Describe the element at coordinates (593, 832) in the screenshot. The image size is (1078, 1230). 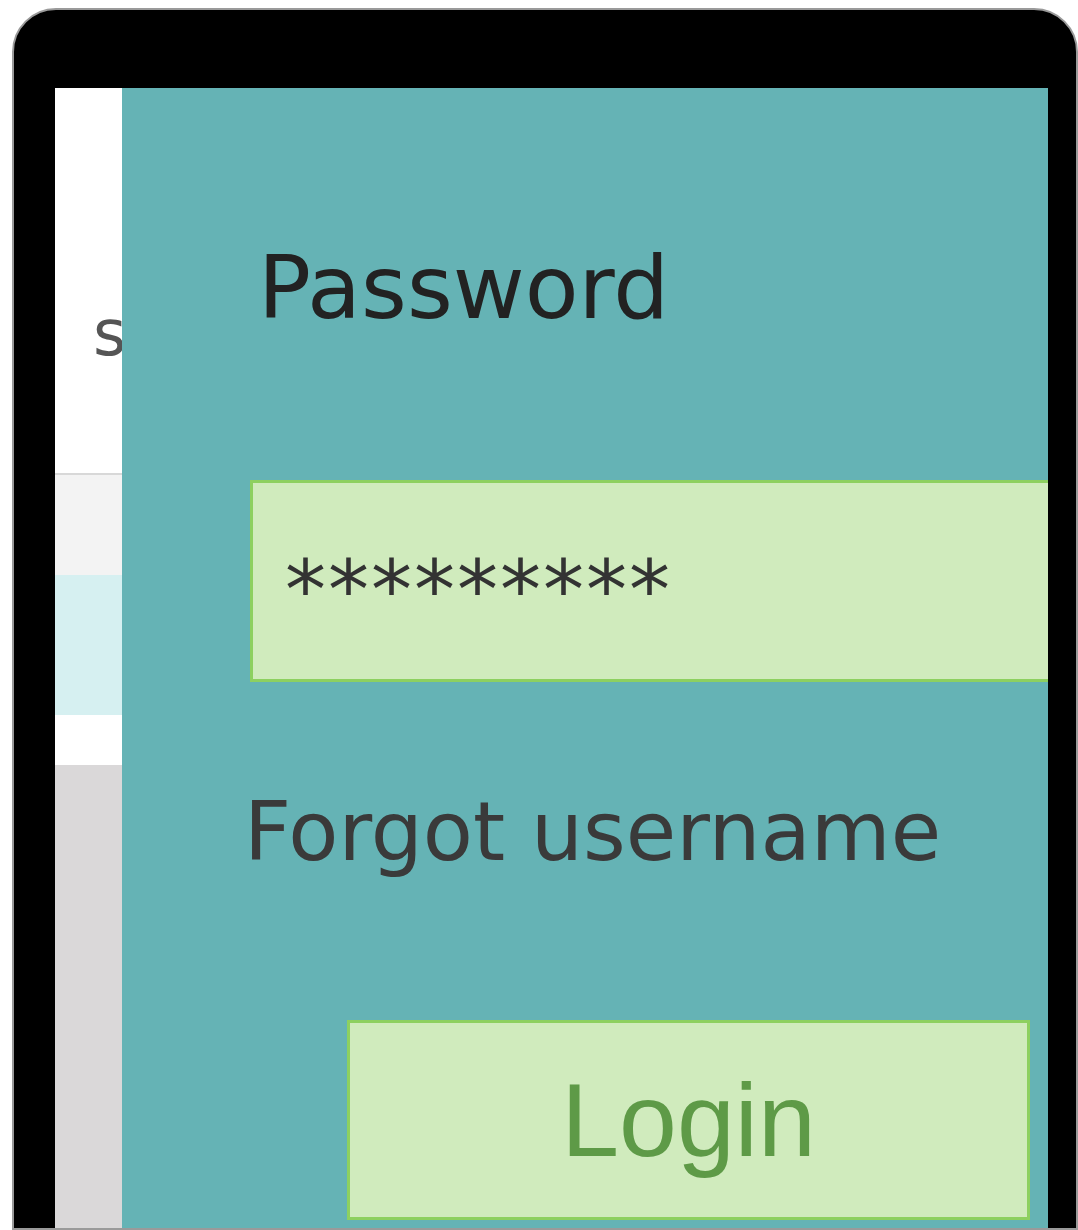
I see `forgot-username-link: Forgot username` at that location.